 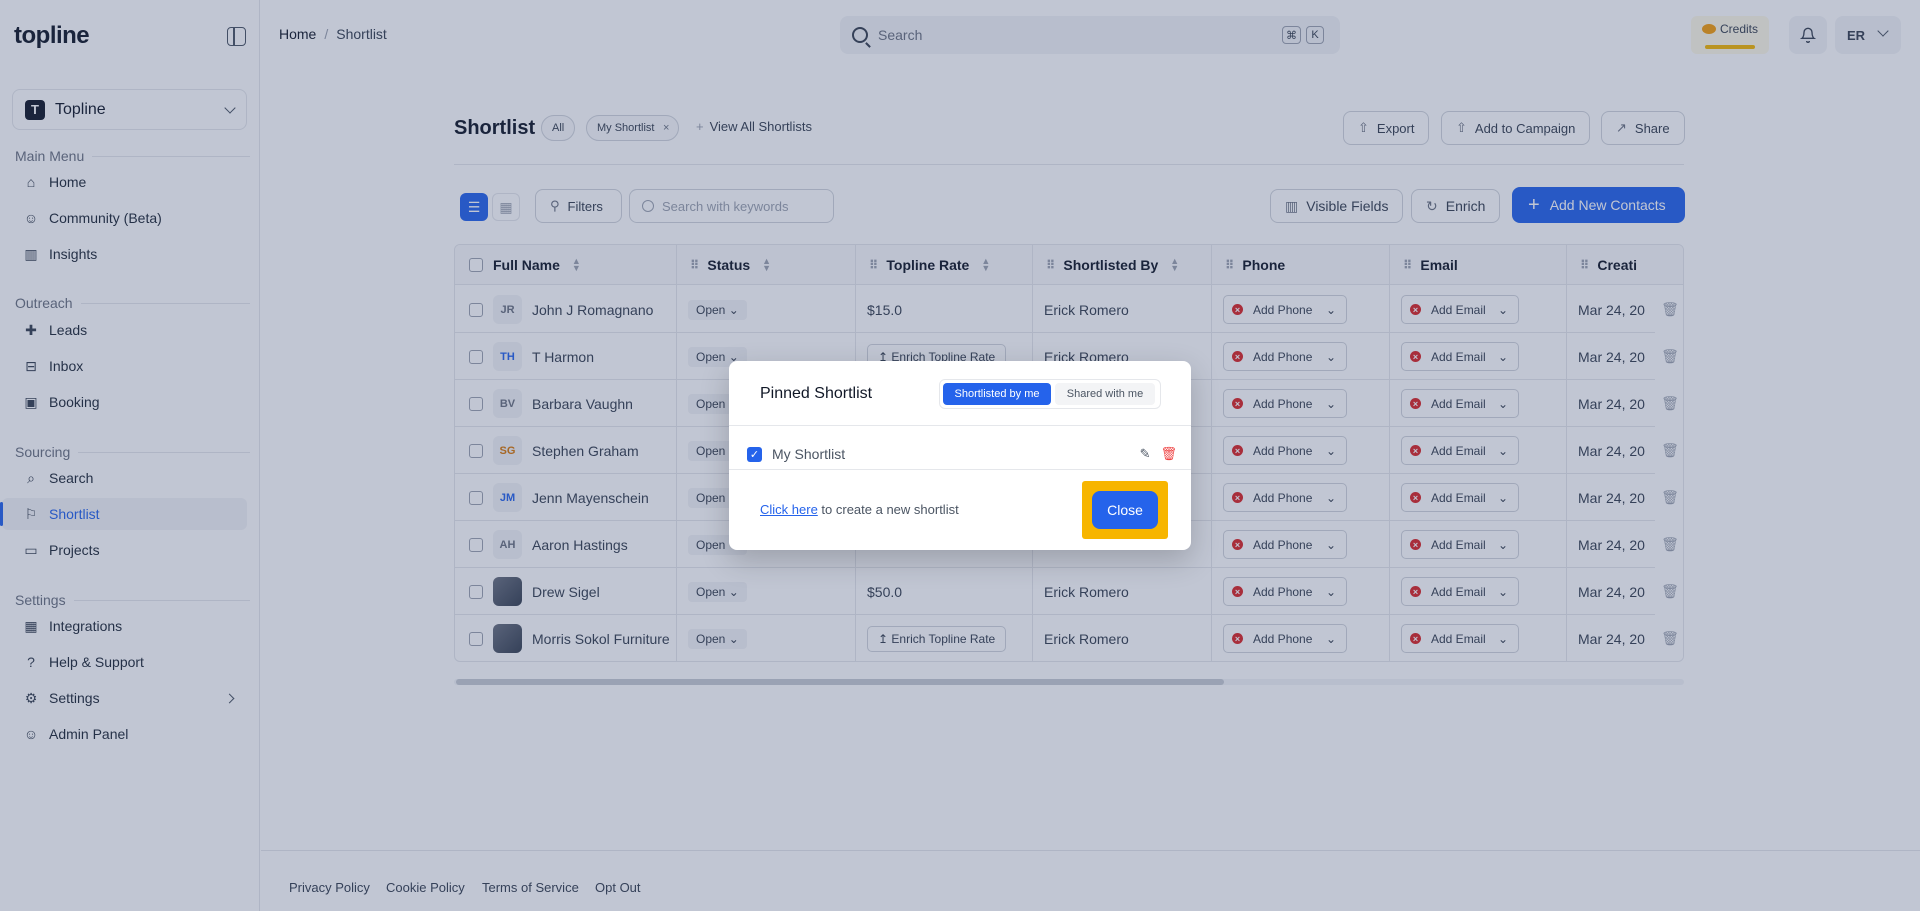 What do you see at coordinates (888, 509) in the screenshot?
I see `create-shortlist-suffix: to create a new shortlist` at bounding box center [888, 509].